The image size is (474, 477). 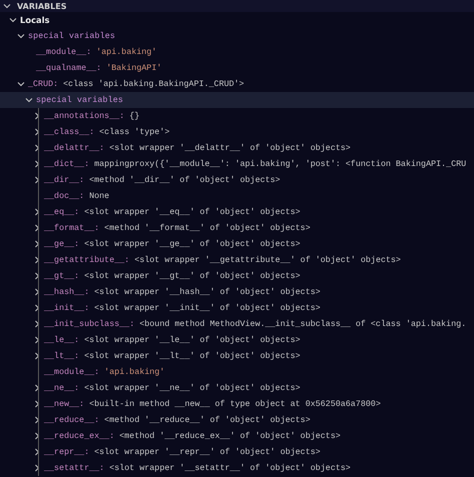 What do you see at coordinates (62, 212) in the screenshot?
I see `variable-name: __eq__:` at bounding box center [62, 212].